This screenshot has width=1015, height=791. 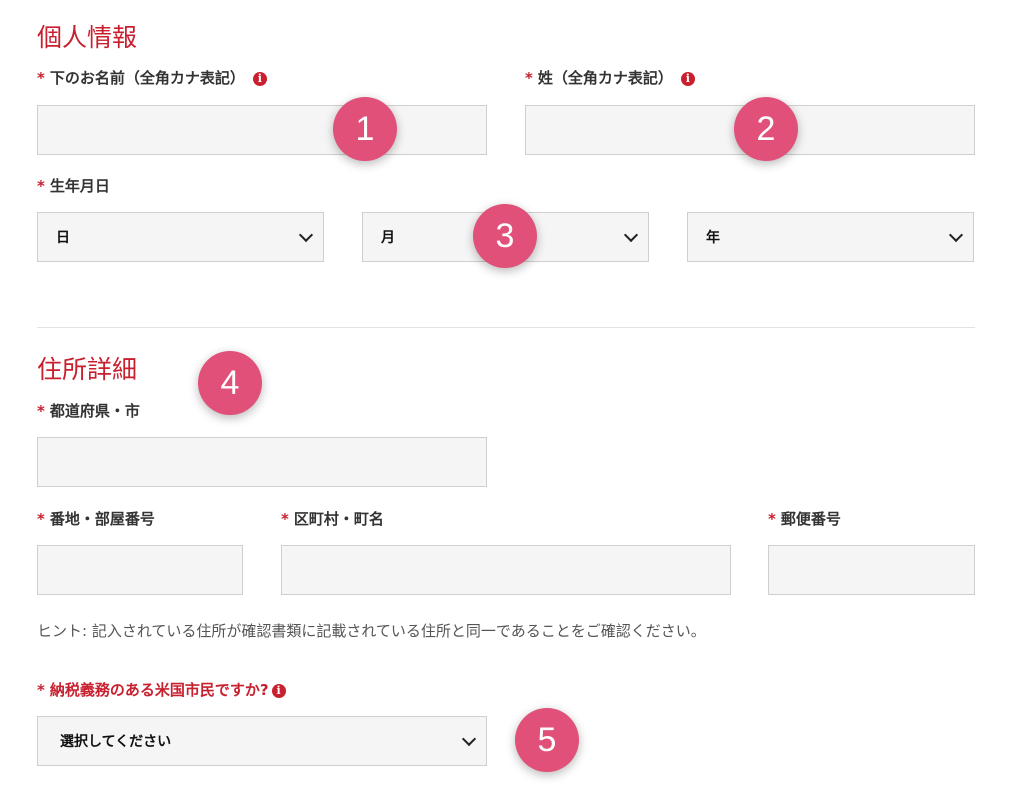 I want to click on prefecture-city-label: * 都道府県・市, so click(x=88, y=411).